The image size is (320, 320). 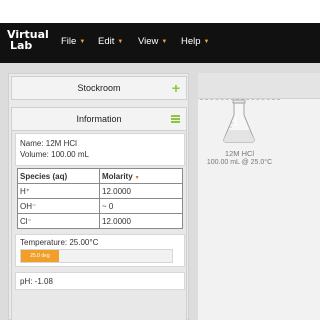 I want to click on menu-edit: Edit ▼, so click(x=110, y=41).